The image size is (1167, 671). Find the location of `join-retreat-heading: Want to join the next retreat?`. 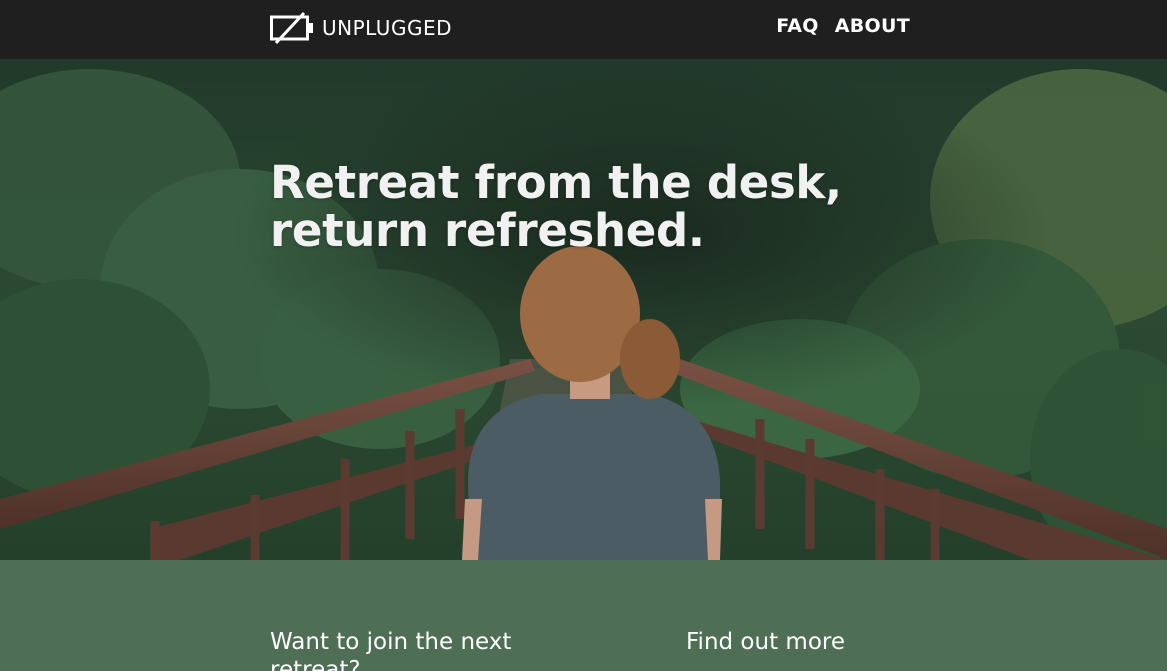

join-retreat-heading: Want to join the next retreat? is located at coordinates (391, 650).